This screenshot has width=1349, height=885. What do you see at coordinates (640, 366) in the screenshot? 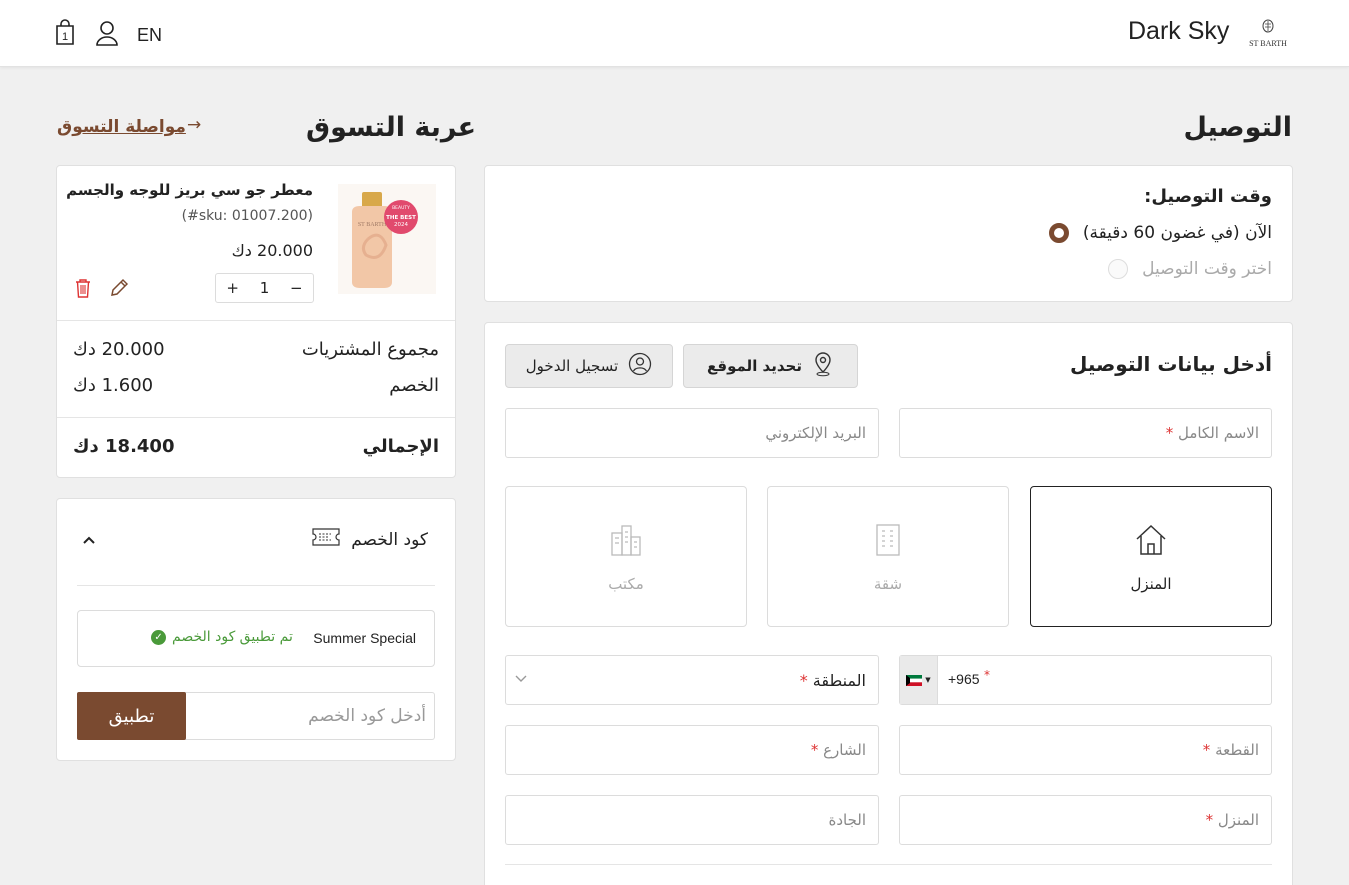
I see `user-circle-icon` at bounding box center [640, 366].